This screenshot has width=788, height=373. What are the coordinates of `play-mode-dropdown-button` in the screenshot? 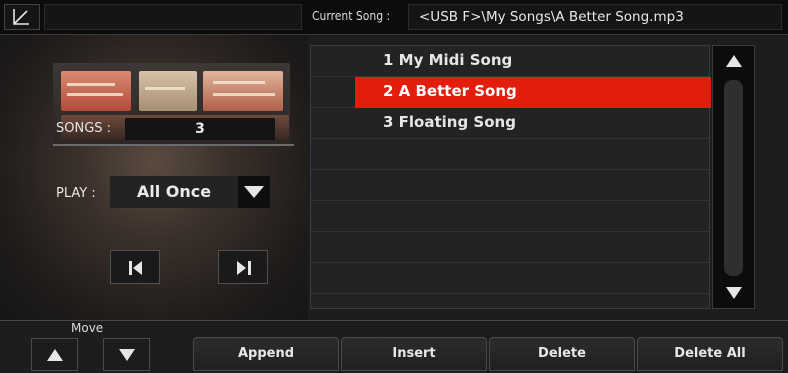 It's located at (254, 192).